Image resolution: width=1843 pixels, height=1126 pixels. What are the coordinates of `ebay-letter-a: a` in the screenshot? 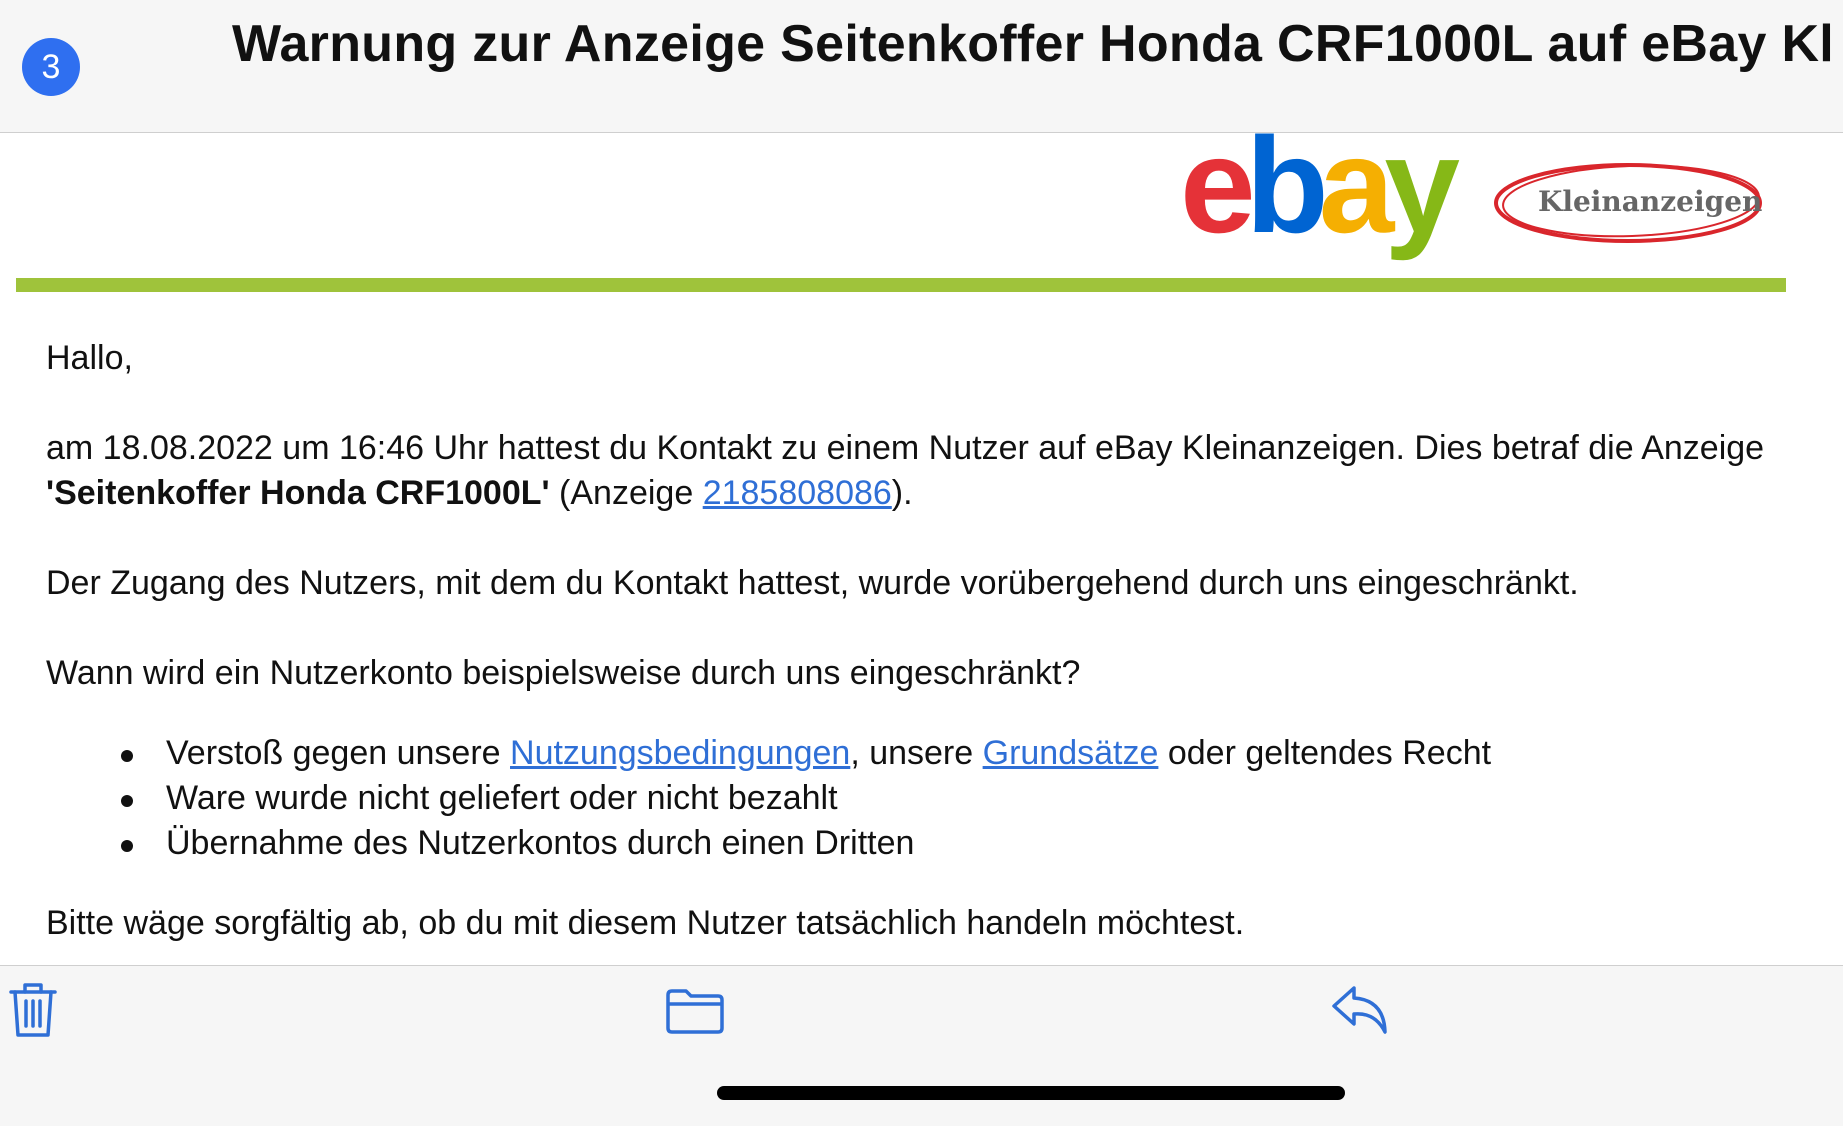 It's located at (1356, 185).